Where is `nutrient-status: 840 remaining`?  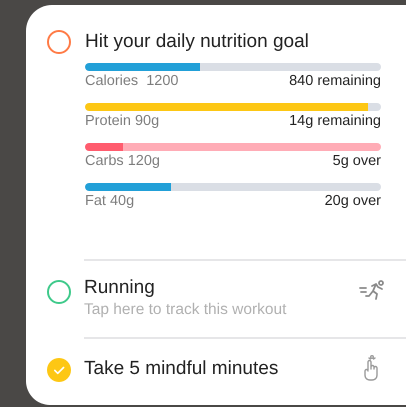 nutrient-status: 840 remaining is located at coordinates (335, 81).